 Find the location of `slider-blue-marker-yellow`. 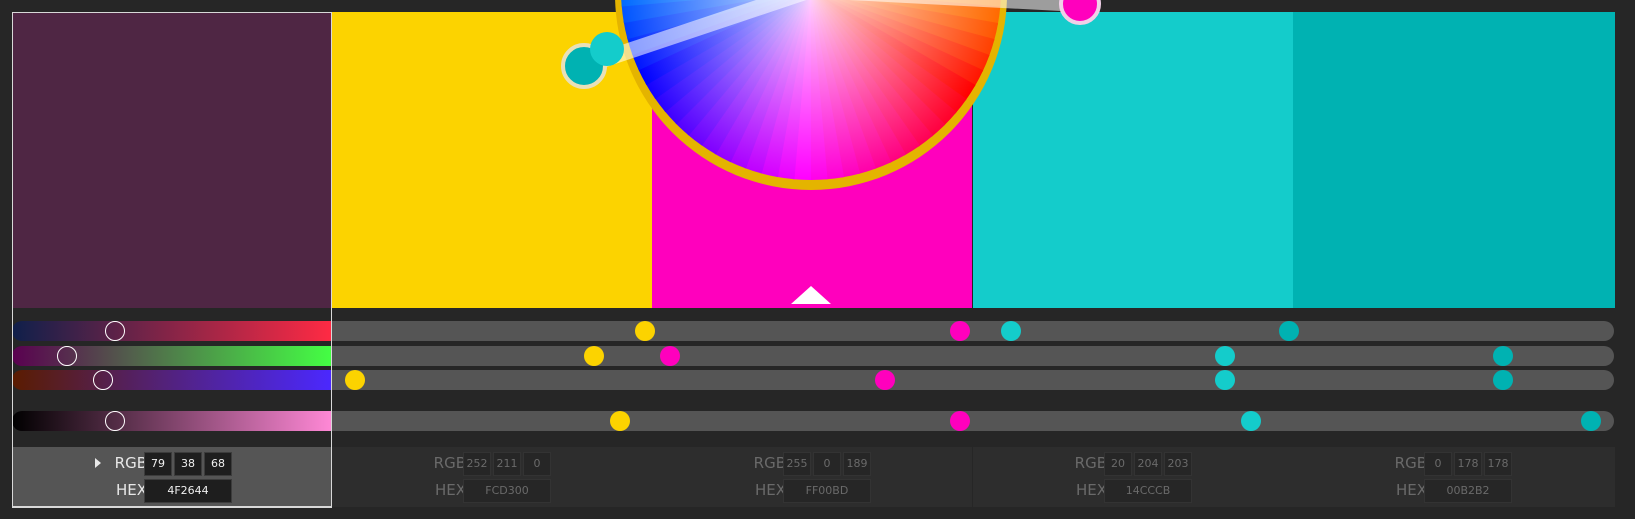

slider-blue-marker-yellow is located at coordinates (354, 380).